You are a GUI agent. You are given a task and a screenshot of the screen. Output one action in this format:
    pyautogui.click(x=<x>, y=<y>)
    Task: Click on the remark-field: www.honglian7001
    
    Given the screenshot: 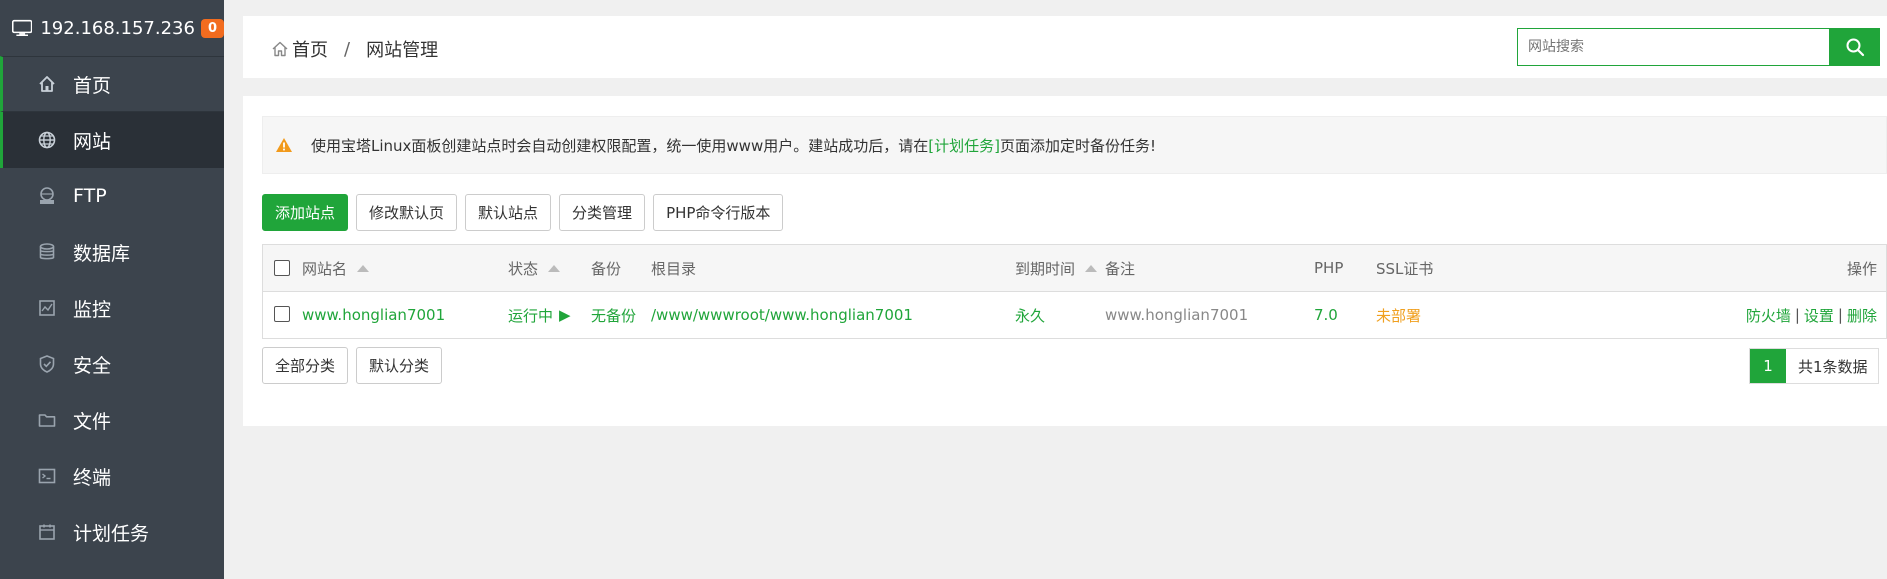 What is the action you would take?
    pyautogui.click(x=1176, y=315)
    